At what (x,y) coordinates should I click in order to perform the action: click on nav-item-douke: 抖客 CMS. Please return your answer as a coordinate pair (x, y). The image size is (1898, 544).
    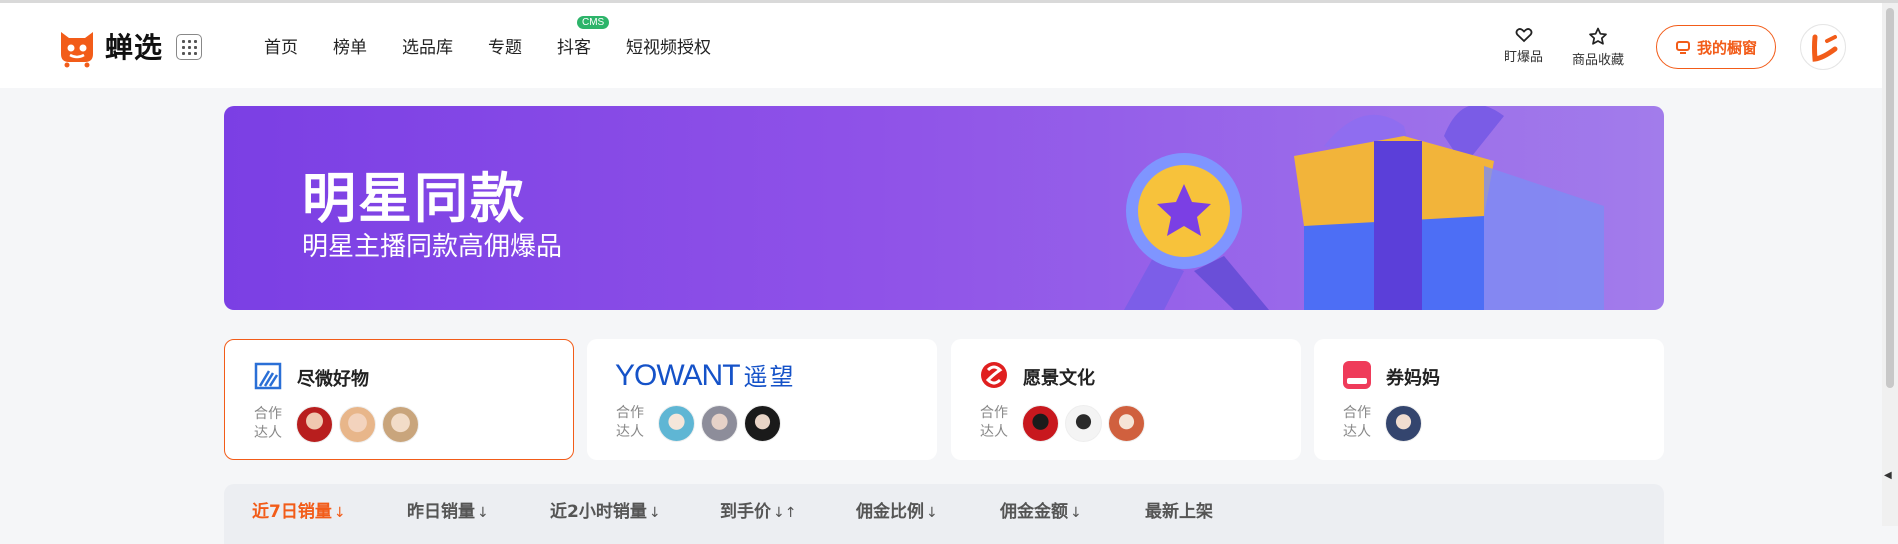
    Looking at the image, I should click on (583, 37).